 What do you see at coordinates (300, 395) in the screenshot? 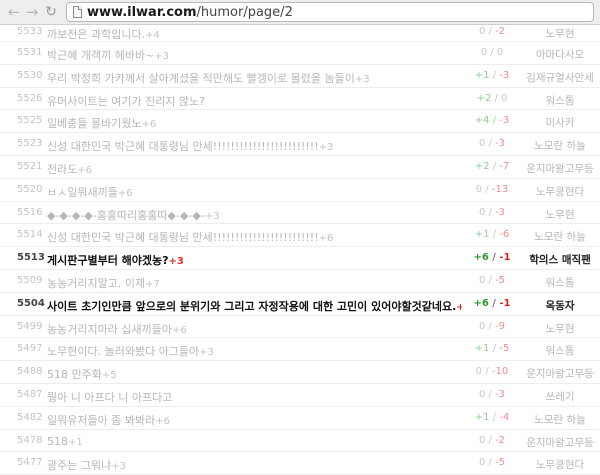
I see `post-row: 5487 뭥아 니 아프다 니 아프다고 0 / -3 쓰레기` at bounding box center [300, 395].